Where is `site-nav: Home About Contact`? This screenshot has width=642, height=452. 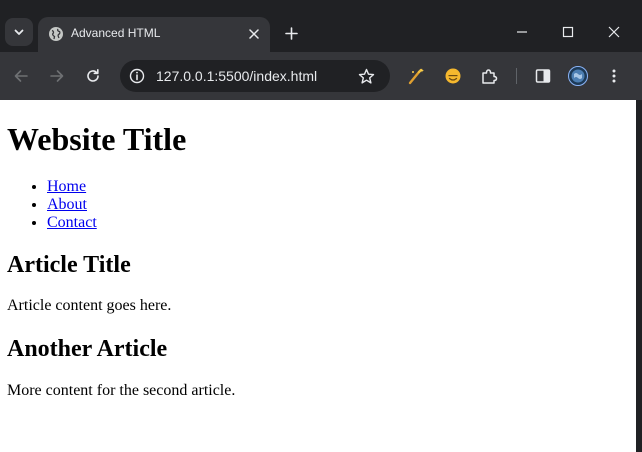
site-nav: Home About Contact is located at coordinates (321, 205).